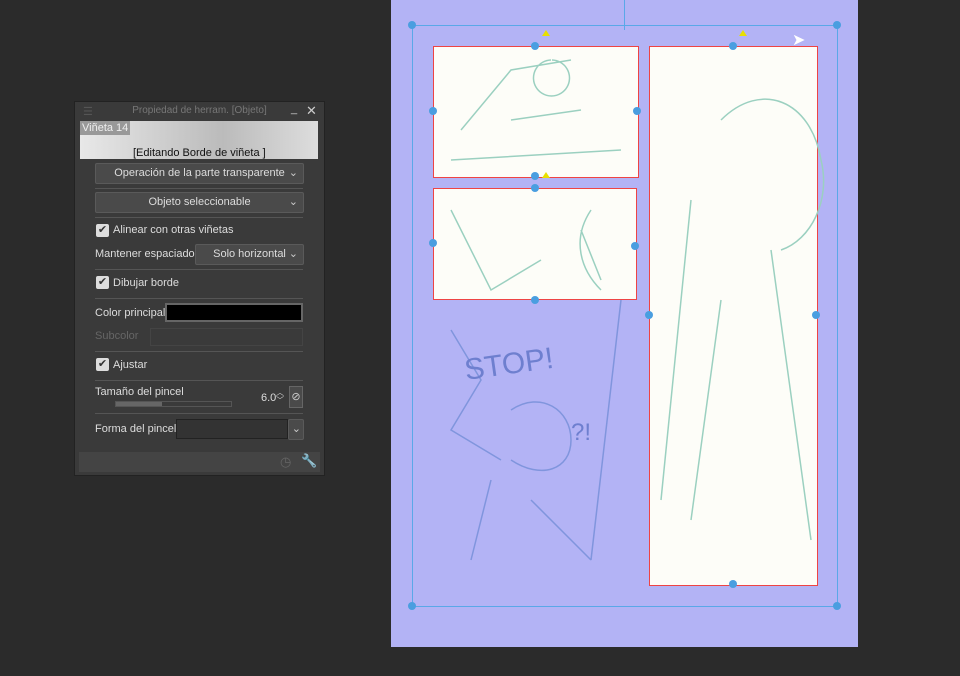 Image resolution: width=960 pixels, height=676 pixels. What do you see at coordinates (199, 462) in the screenshot?
I see `panel-footer: ◷ 🔧` at bounding box center [199, 462].